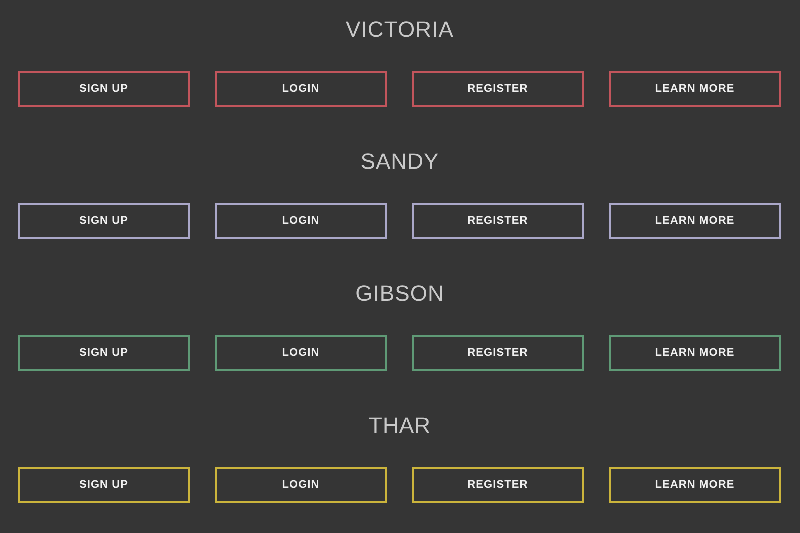 This screenshot has height=533, width=800. I want to click on section-title: GIBSON, so click(400, 294).